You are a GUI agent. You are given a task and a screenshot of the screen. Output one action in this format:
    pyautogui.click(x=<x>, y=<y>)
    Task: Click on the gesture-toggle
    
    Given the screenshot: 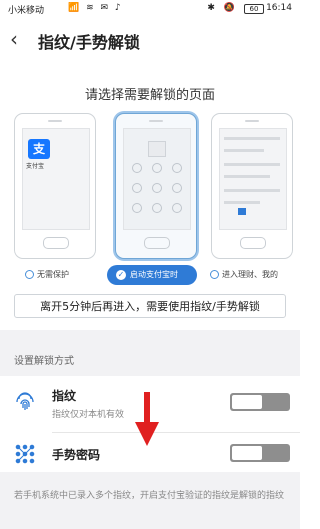 What is the action you would take?
    pyautogui.click(x=260, y=453)
    